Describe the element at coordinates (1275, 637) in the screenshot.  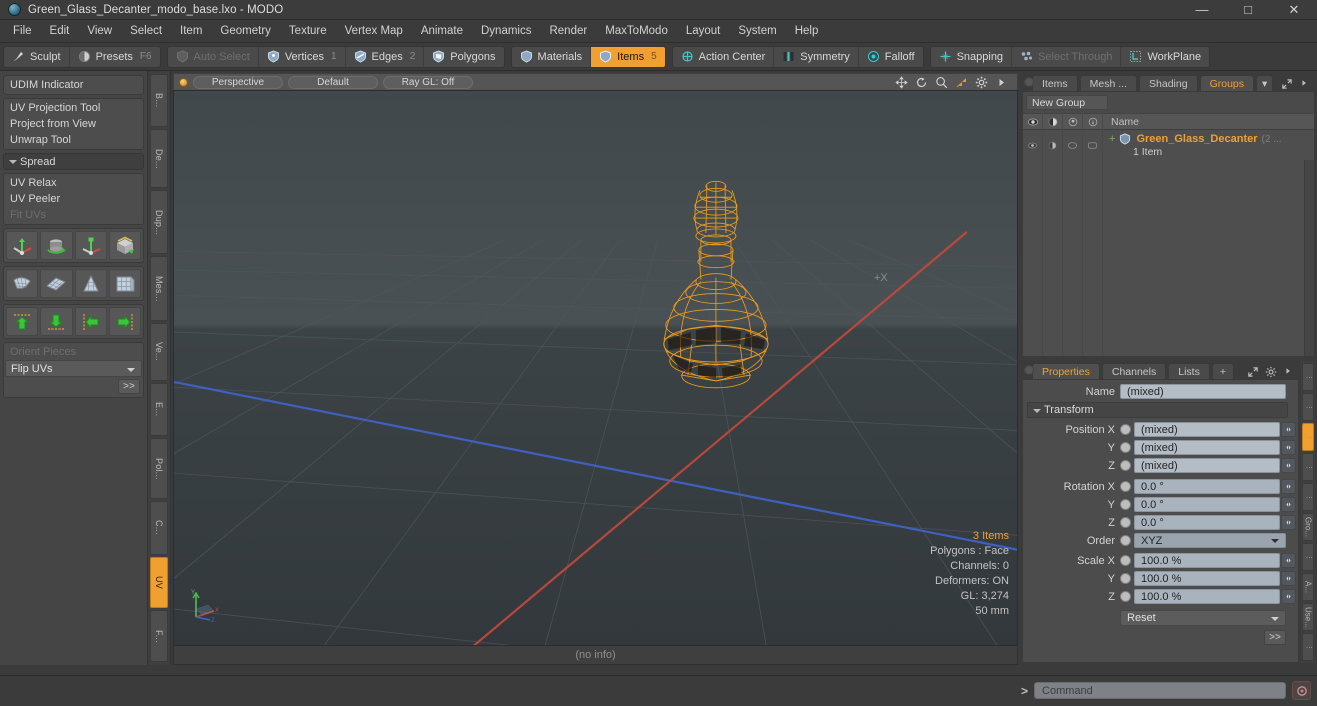
I see `properties-more-button: >>` at that location.